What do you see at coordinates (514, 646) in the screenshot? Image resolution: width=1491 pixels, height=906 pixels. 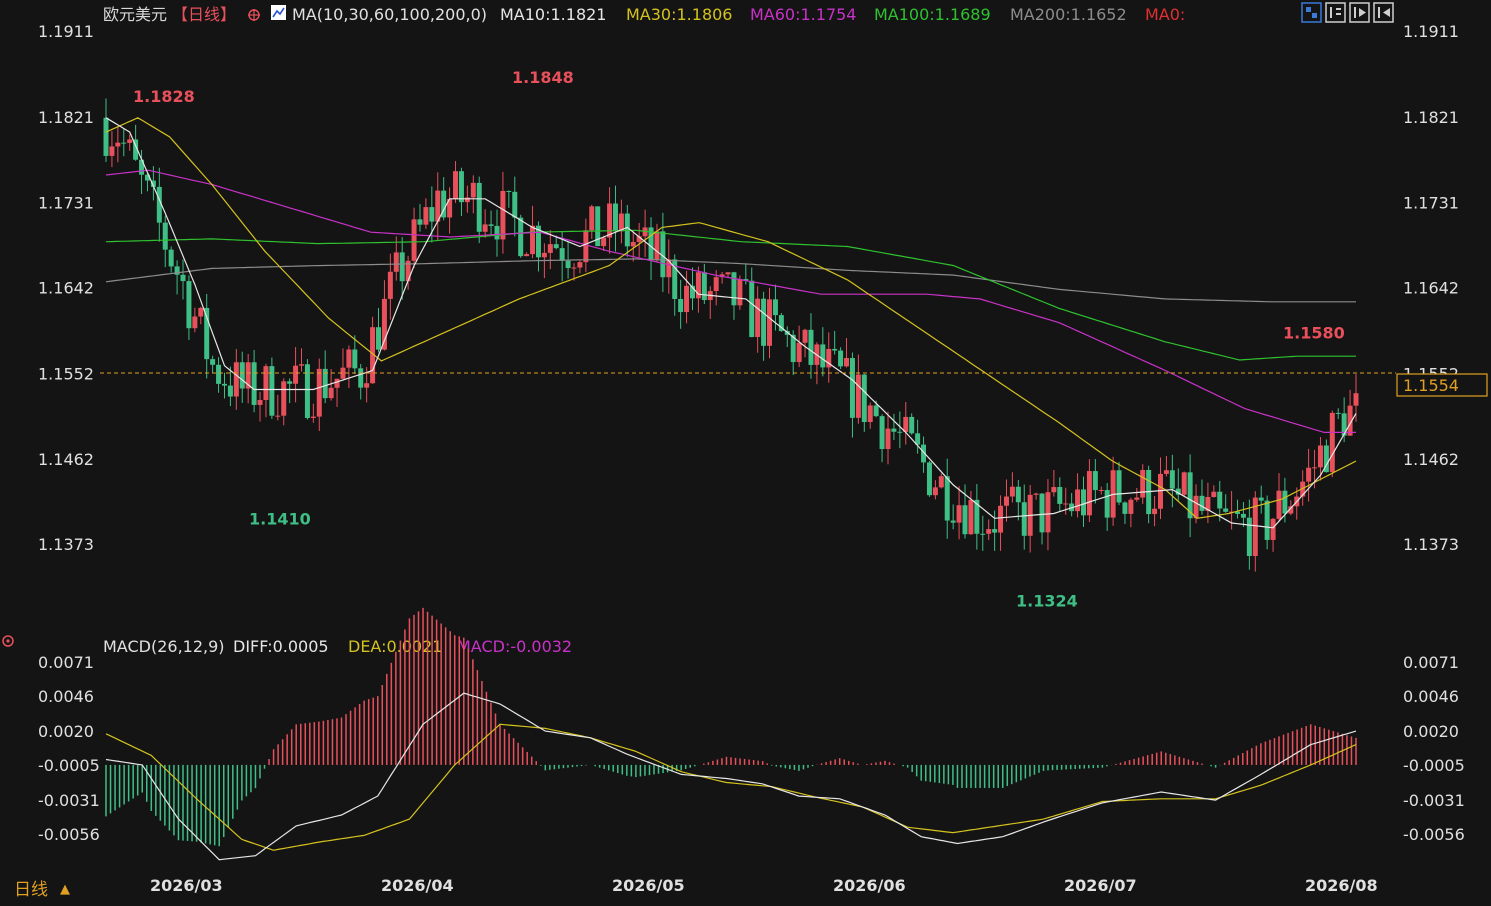 I see `macd-hist-value: MACD:-0.0032` at bounding box center [514, 646].